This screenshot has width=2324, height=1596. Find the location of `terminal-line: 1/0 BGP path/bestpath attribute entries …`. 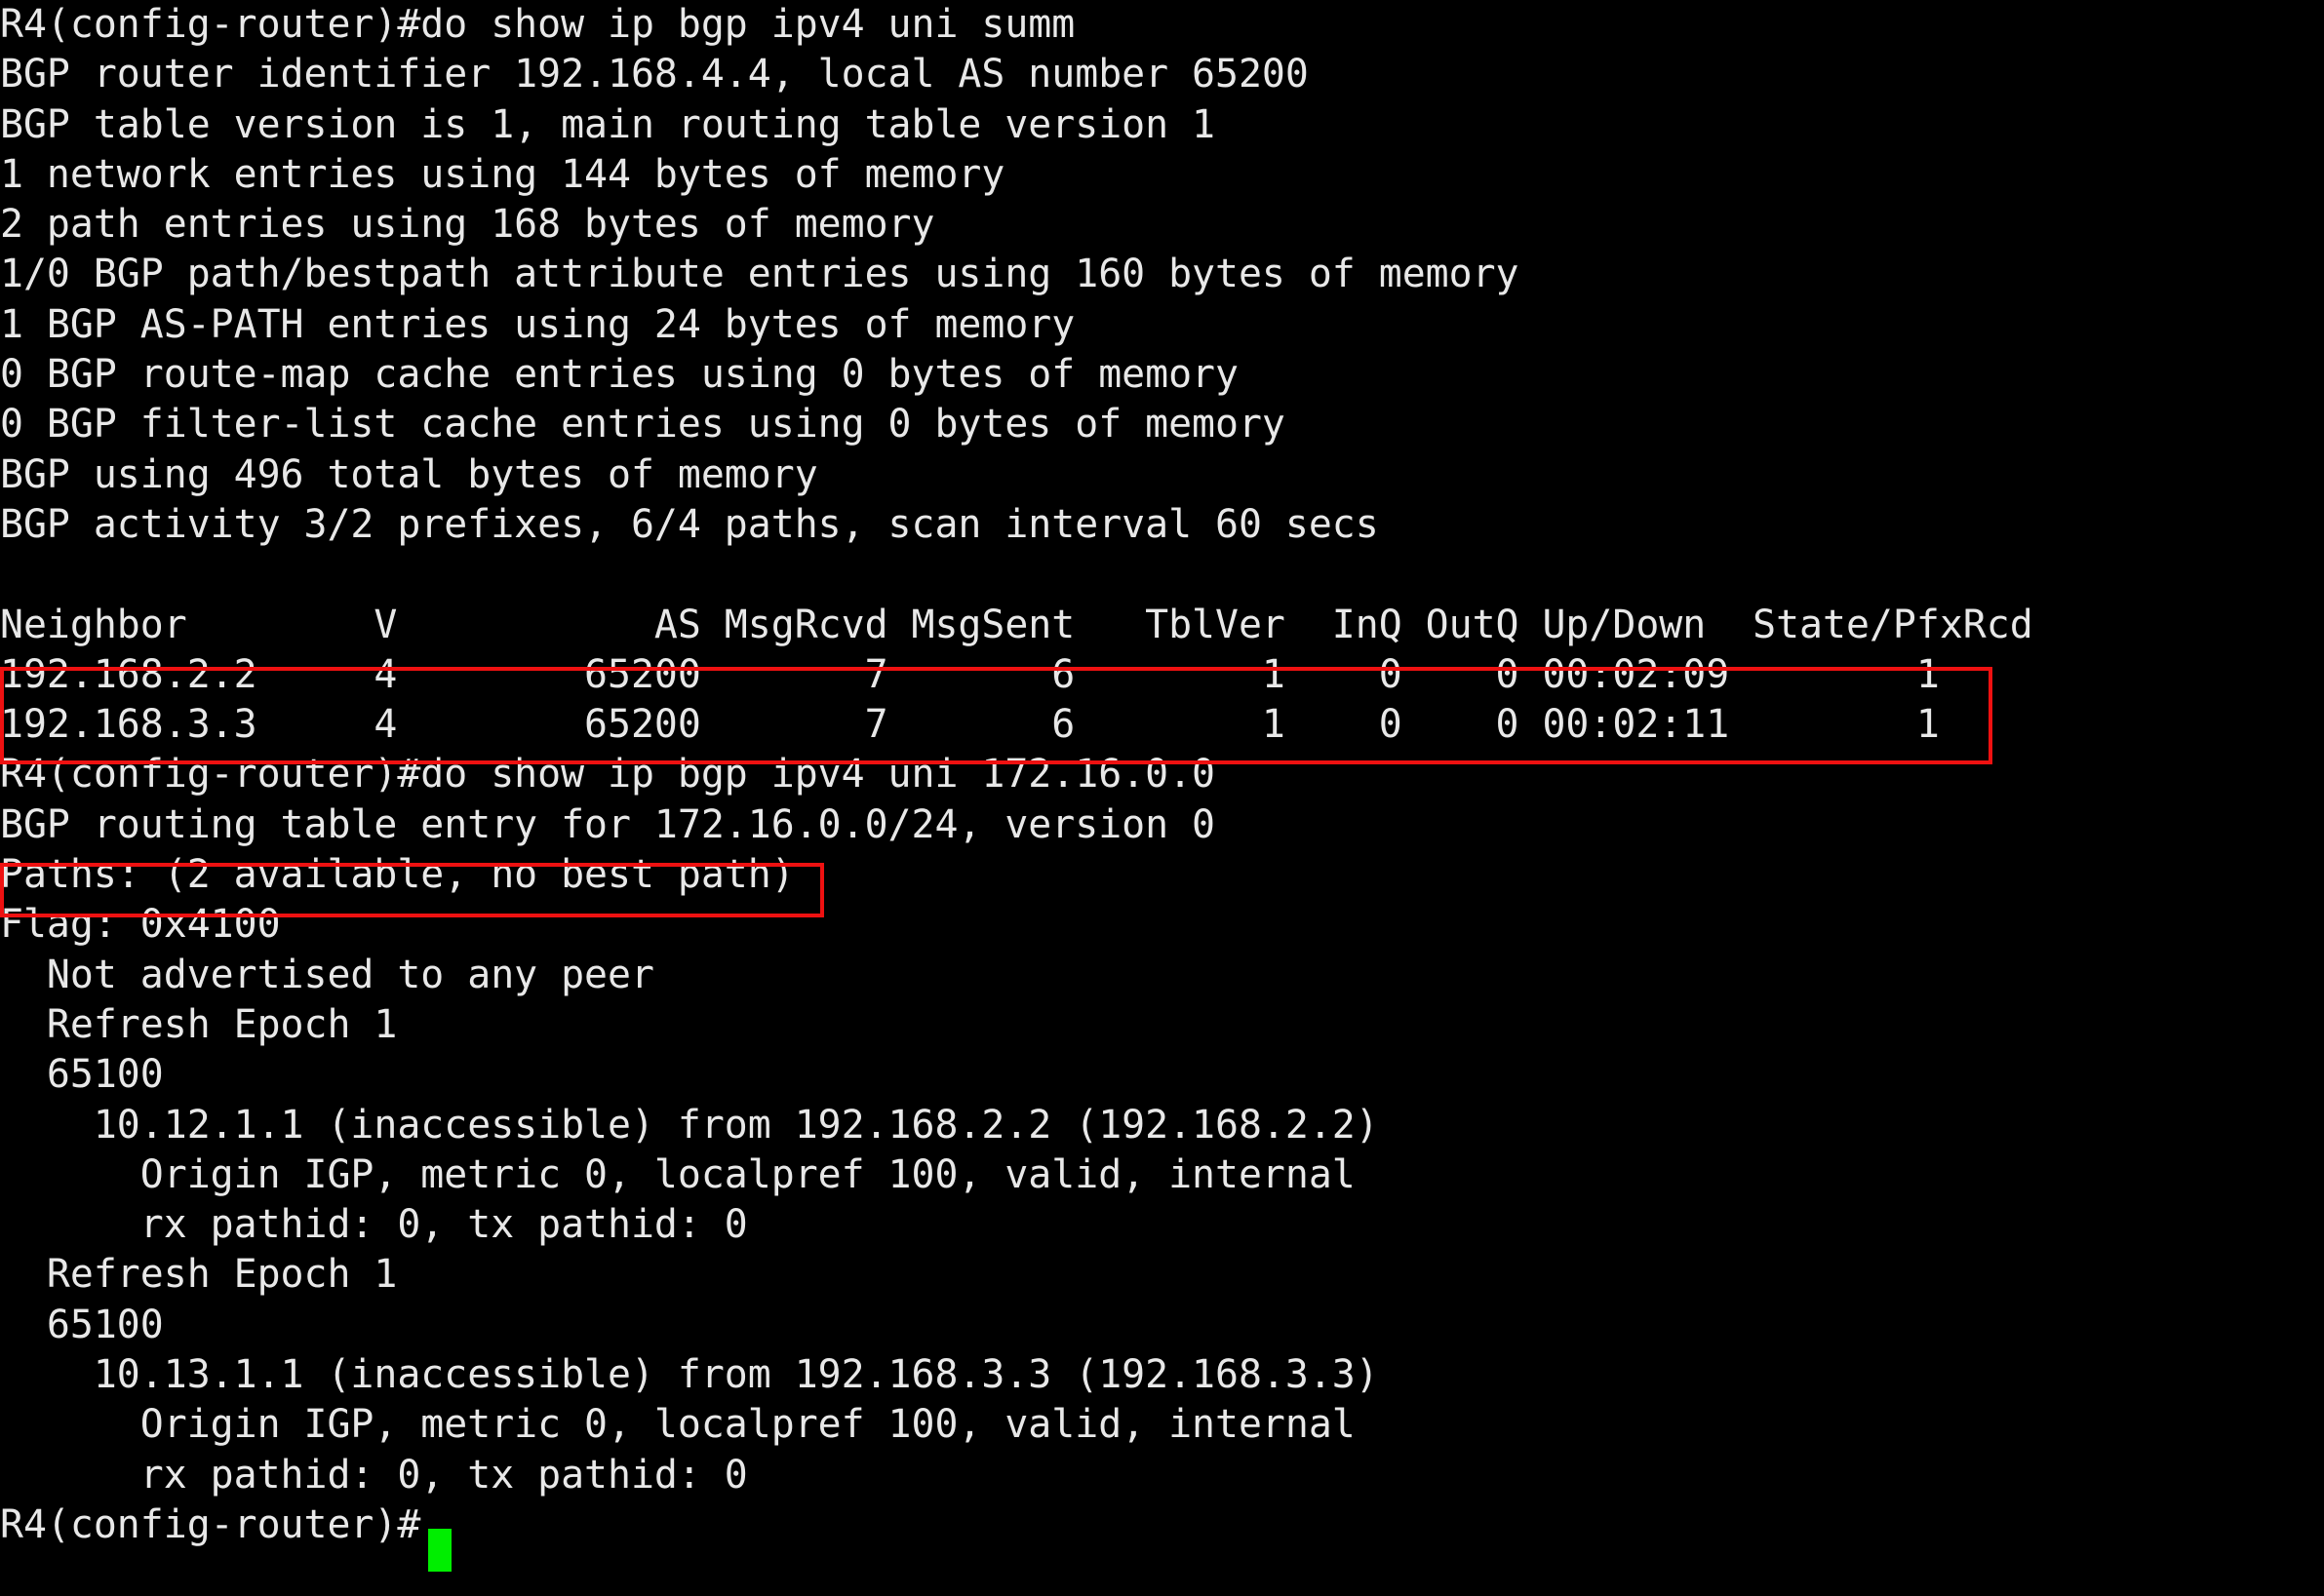

terminal-line: 1/0 BGP path/bestpath attribute entries … is located at coordinates (760, 275).